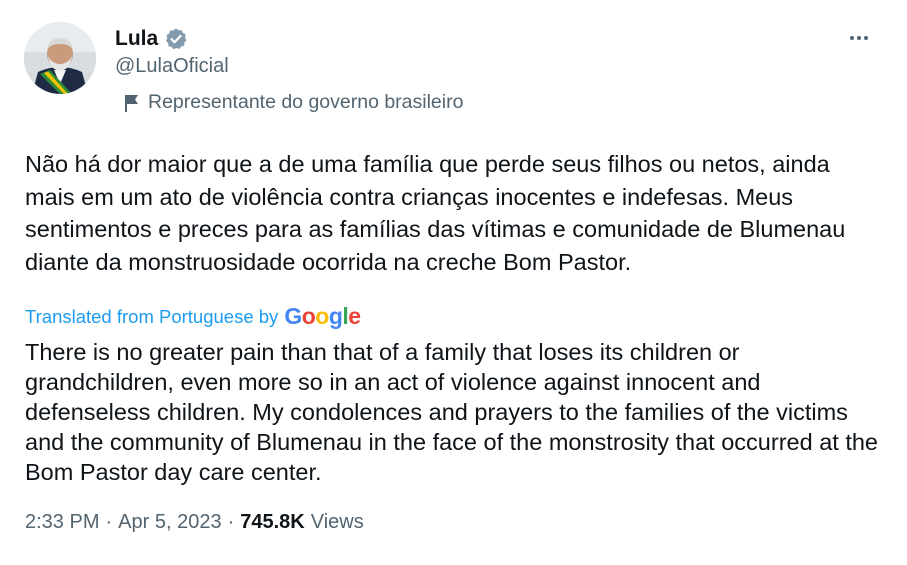 This screenshot has height=565, width=907. I want to click on affiliation-text: Representante do governo brasileiro, so click(306, 102).